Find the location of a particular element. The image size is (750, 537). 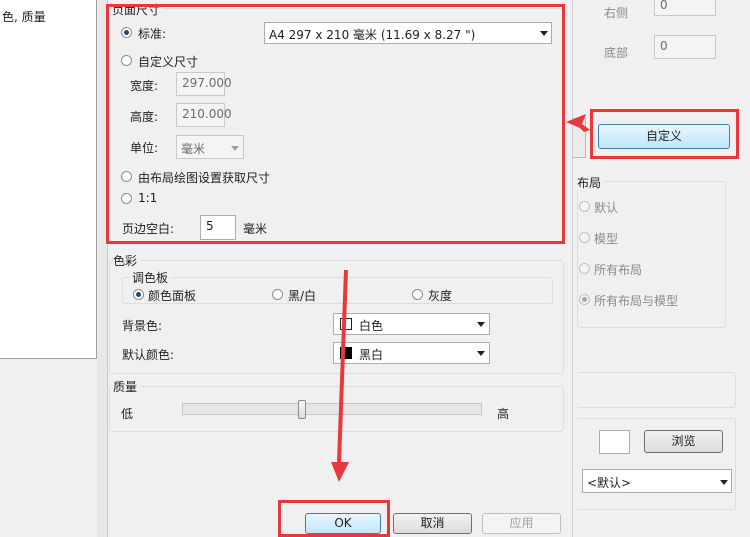

arrow-left-icon is located at coordinates (578, 123).